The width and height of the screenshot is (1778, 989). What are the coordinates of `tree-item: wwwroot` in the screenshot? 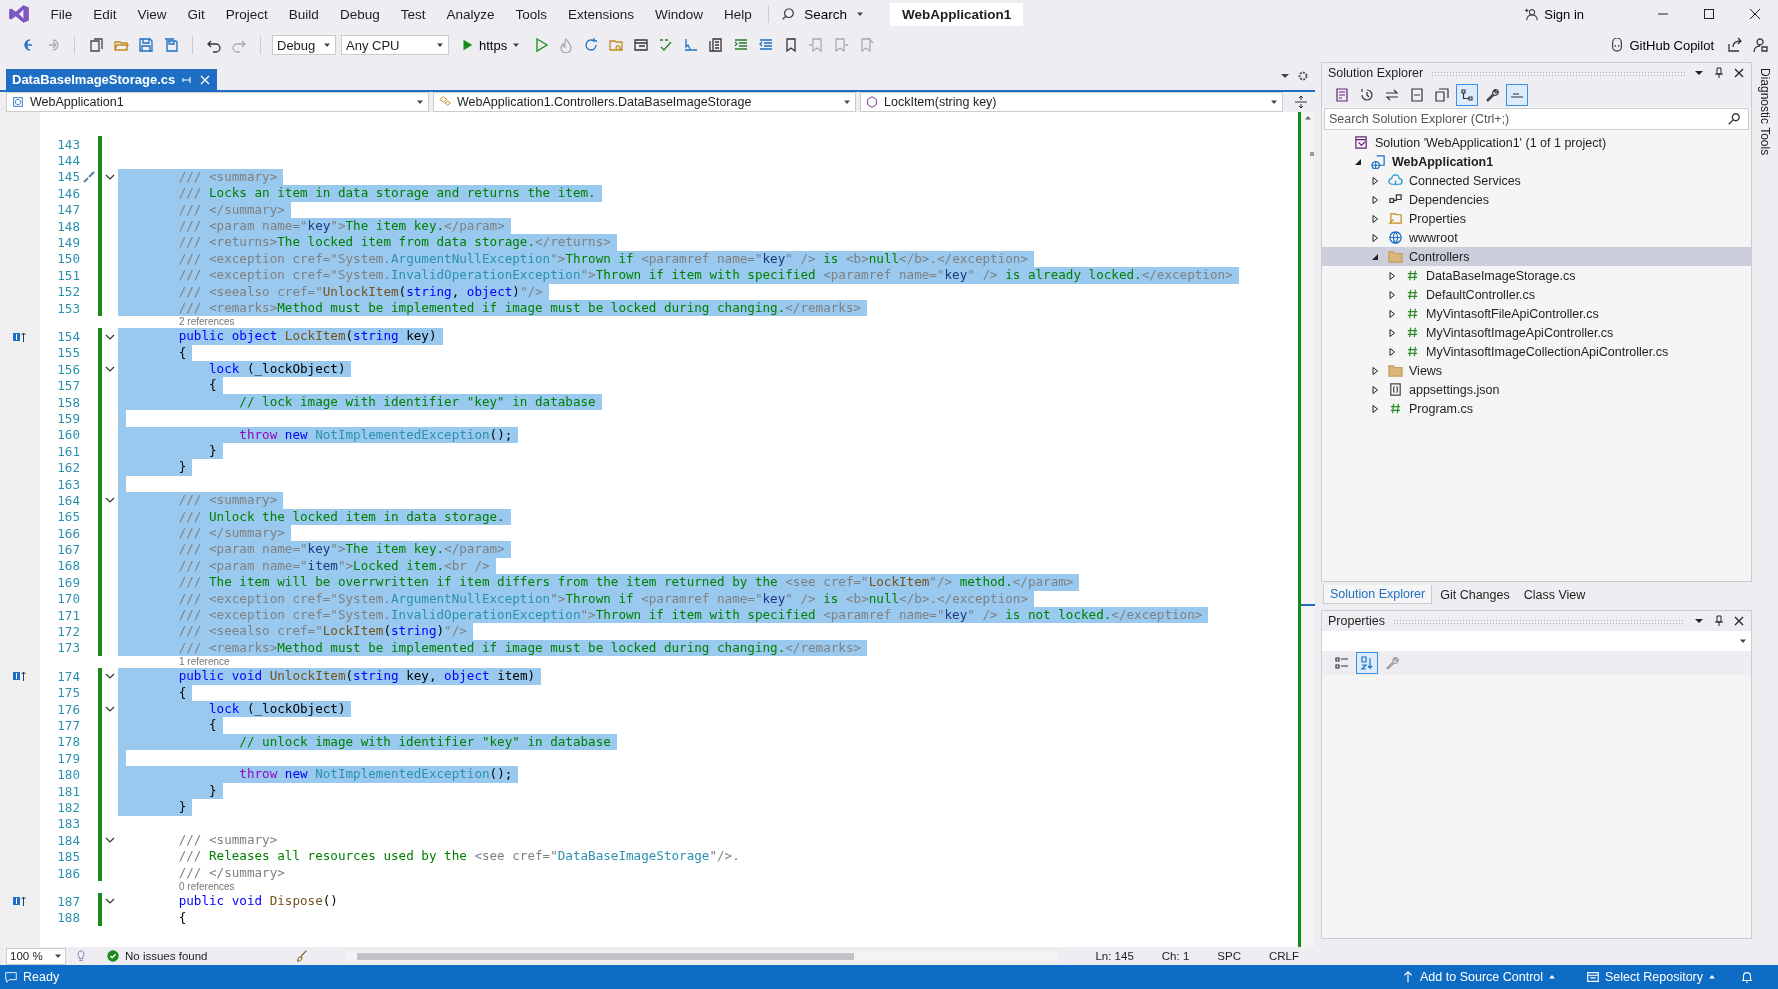 It's located at (1536, 237).